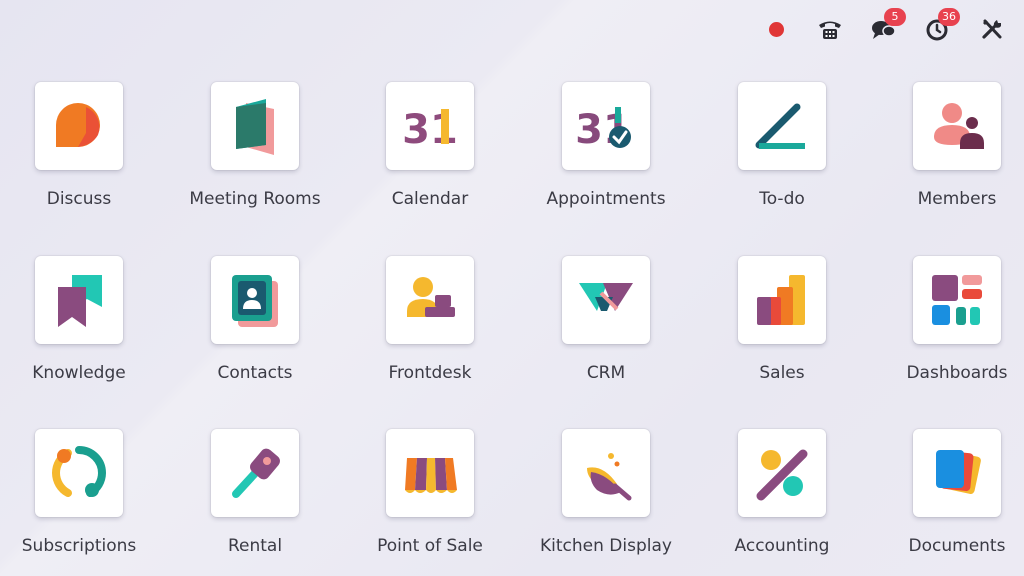  I want to click on app-dashboards: Dashboards, so click(946, 326).